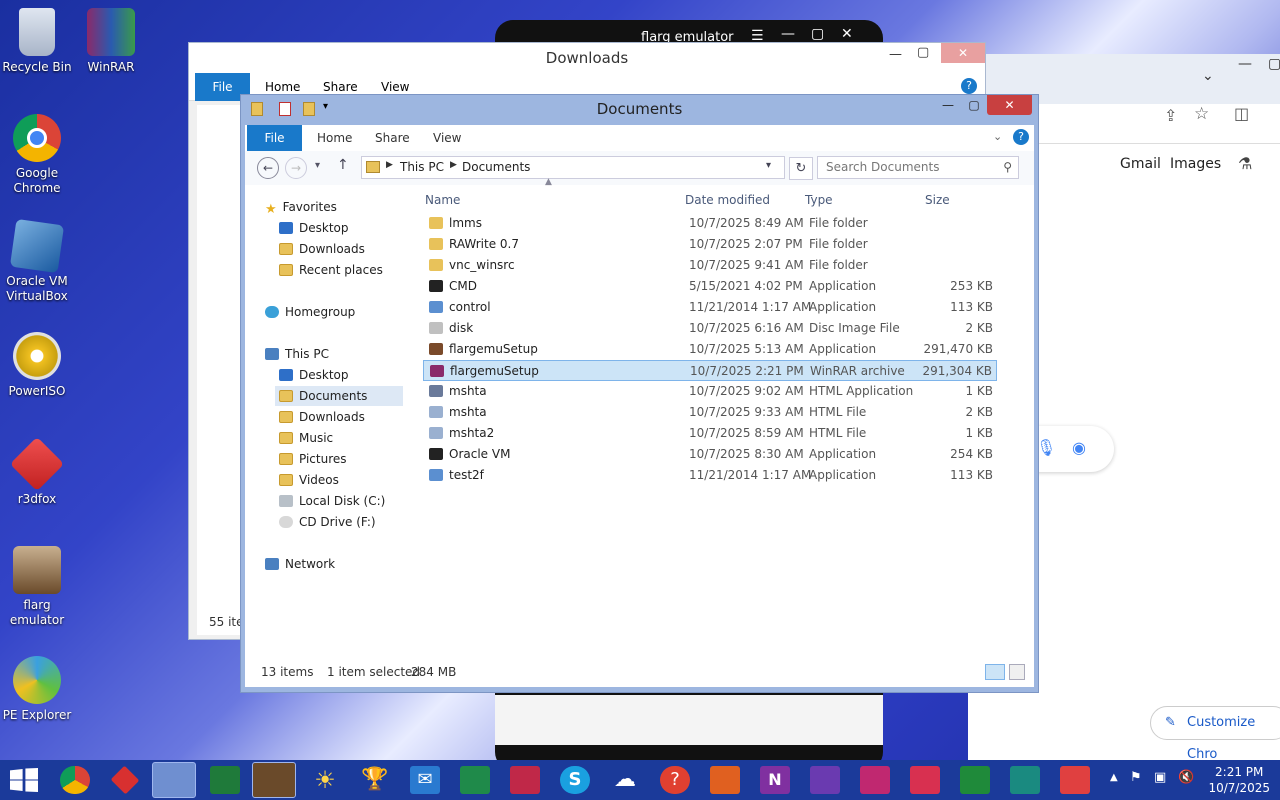  Describe the element at coordinates (847, 34) in the screenshot. I see `close-icon: ✕` at that location.